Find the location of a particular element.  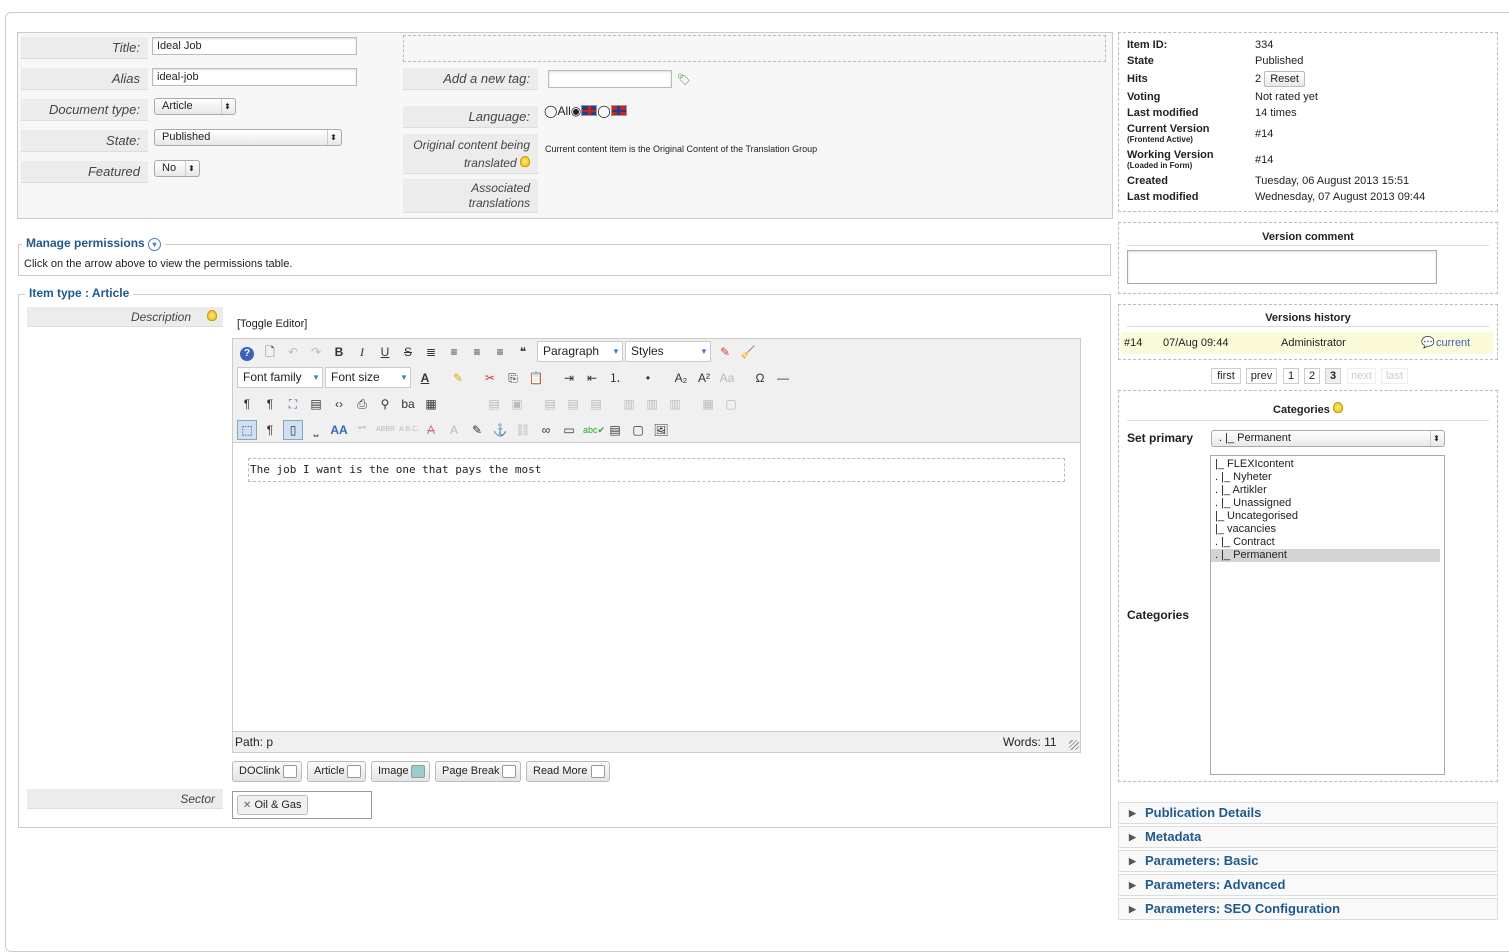

permissions-title: Manage permissions ▾ is located at coordinates (94, 243).